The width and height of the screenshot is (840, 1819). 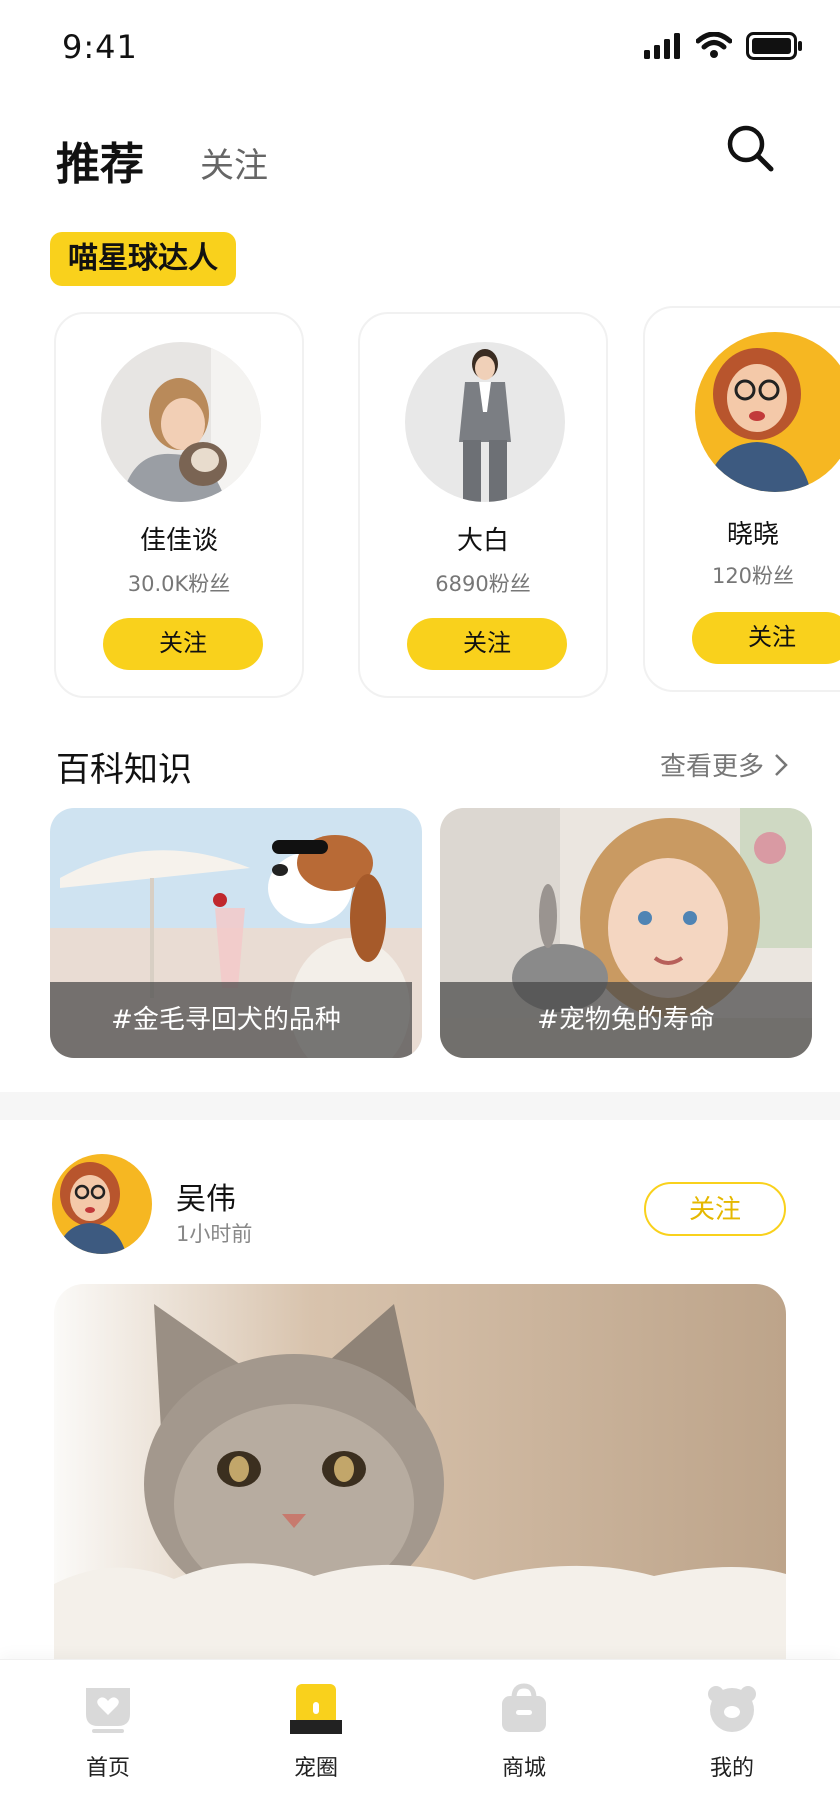 I want to click on knowledge-caption: #金毛寻回犬的品种, so click(x=231, y=1020).